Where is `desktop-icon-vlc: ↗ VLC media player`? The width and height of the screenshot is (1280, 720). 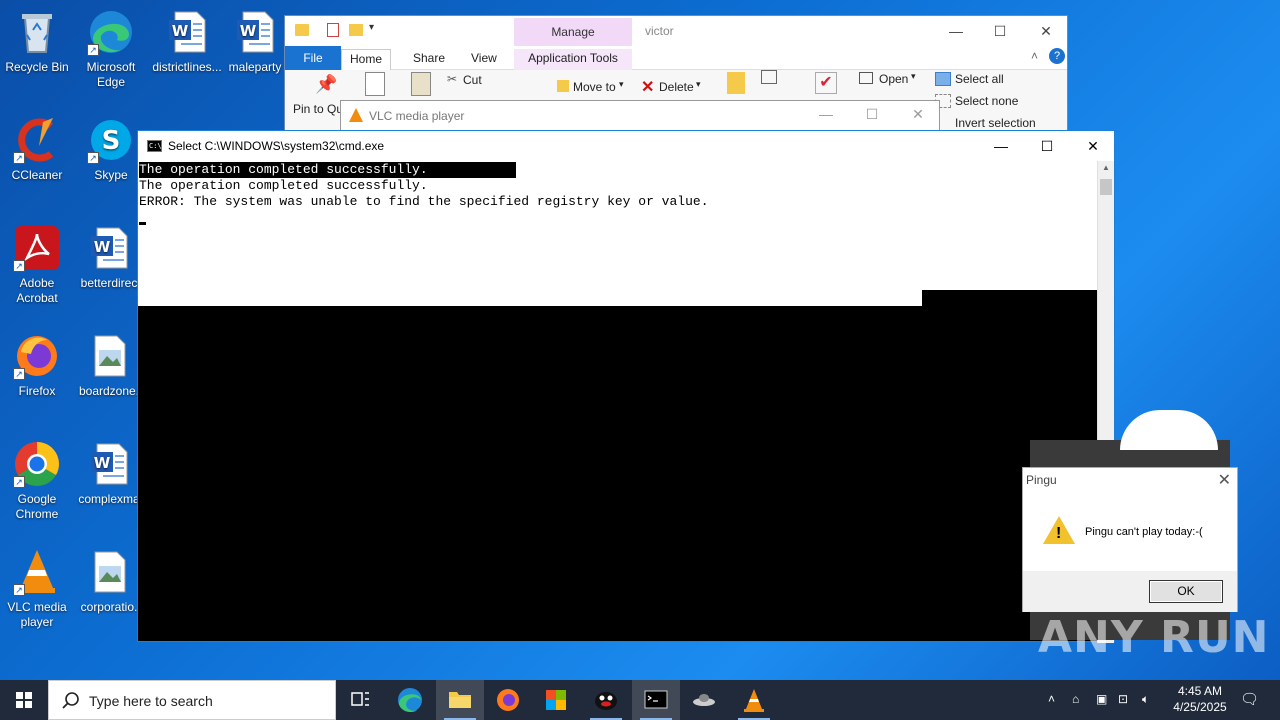
desktop-icon-vlc: ↗ VLC media player is located at coordinates (37, 589).